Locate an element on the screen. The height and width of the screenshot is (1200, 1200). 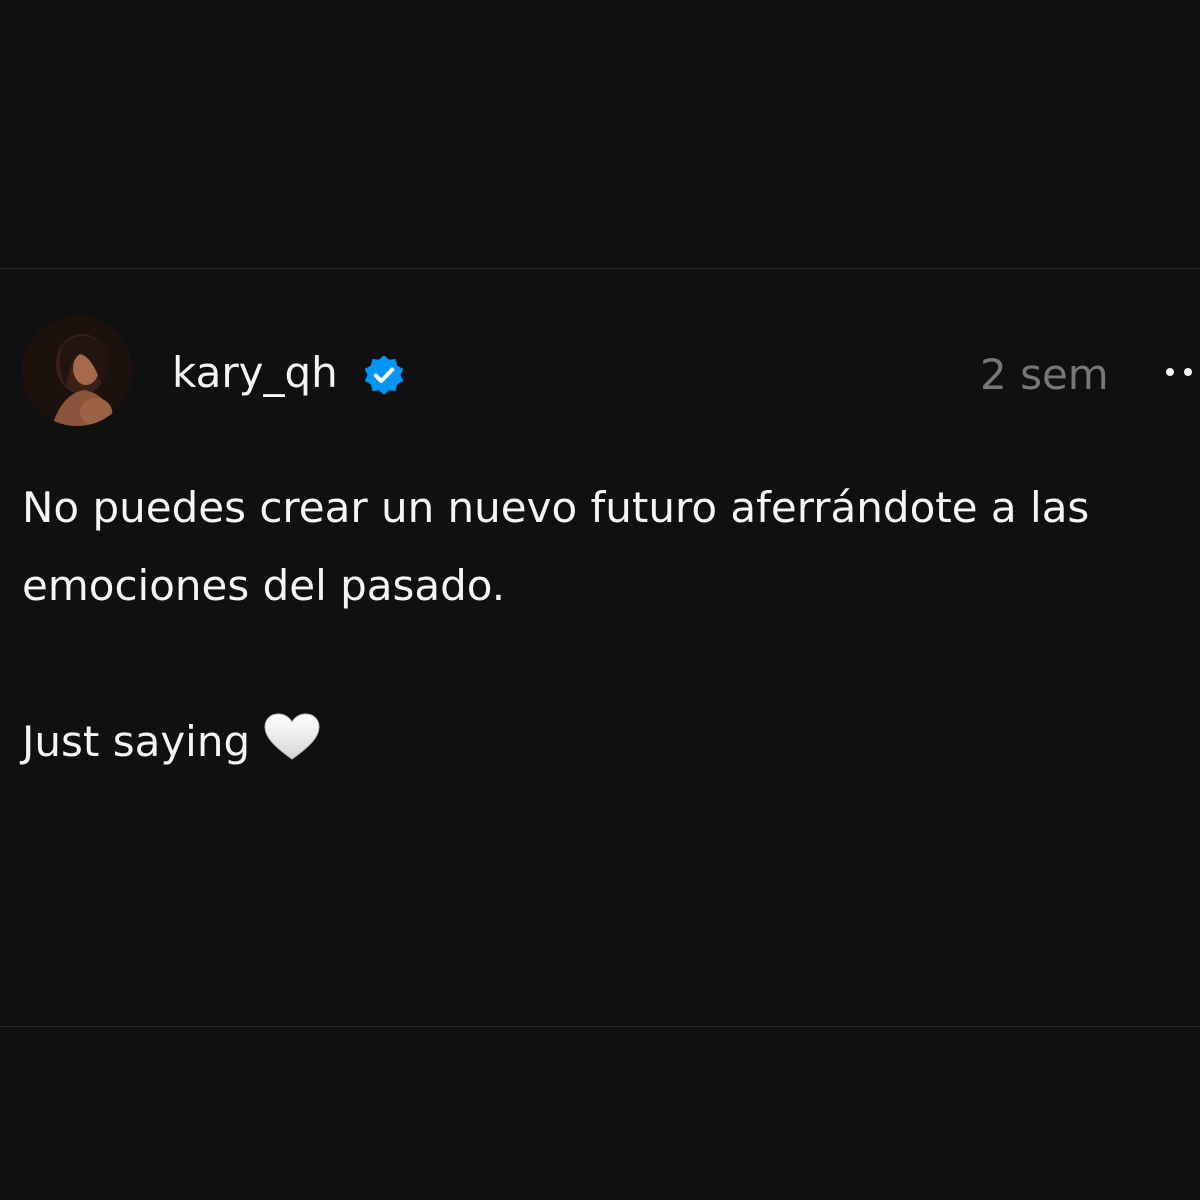
username: kary_qh is located at coordinates (255, 373).